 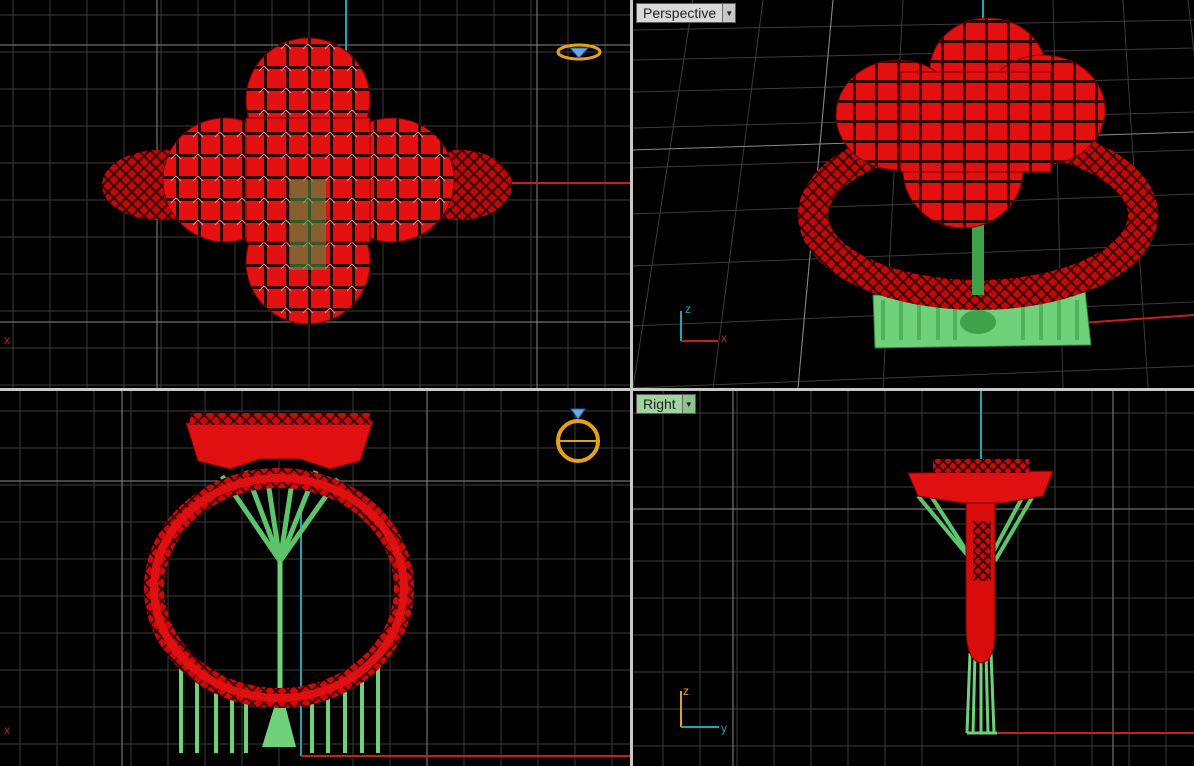 What do you see at coordinates (724, 338) in the screenshot?
I see `x-axis-label: x` at bounding box center [724, 338].